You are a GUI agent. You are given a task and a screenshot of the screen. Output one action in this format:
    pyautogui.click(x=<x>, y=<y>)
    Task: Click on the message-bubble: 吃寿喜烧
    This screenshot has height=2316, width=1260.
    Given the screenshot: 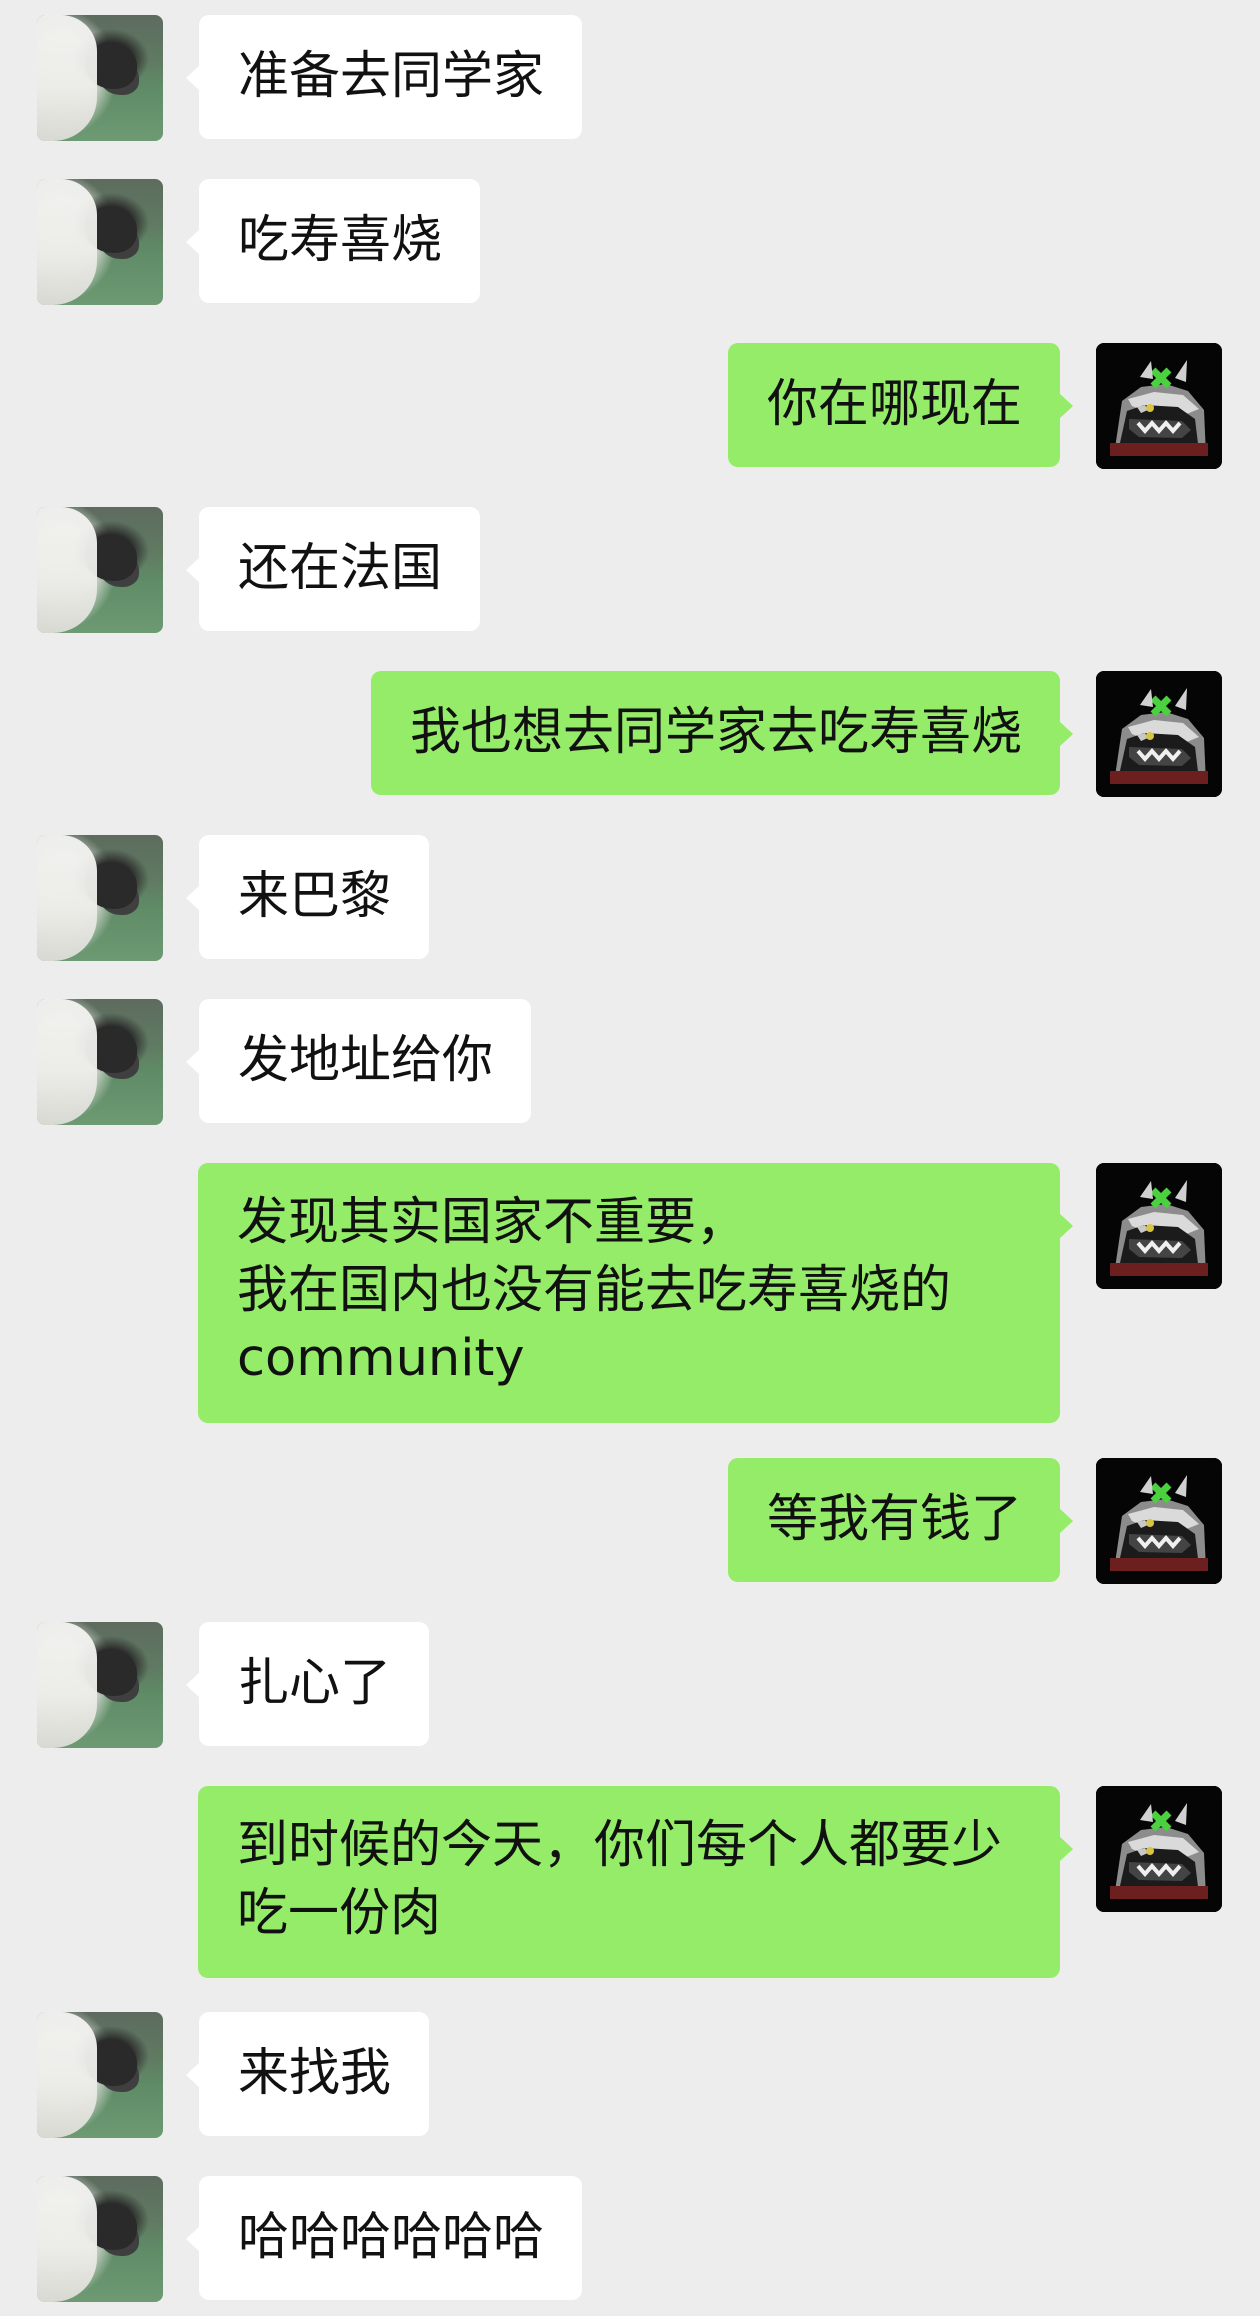 What is the action you would take?
    pyautogui.click(x=333, y=241)
    